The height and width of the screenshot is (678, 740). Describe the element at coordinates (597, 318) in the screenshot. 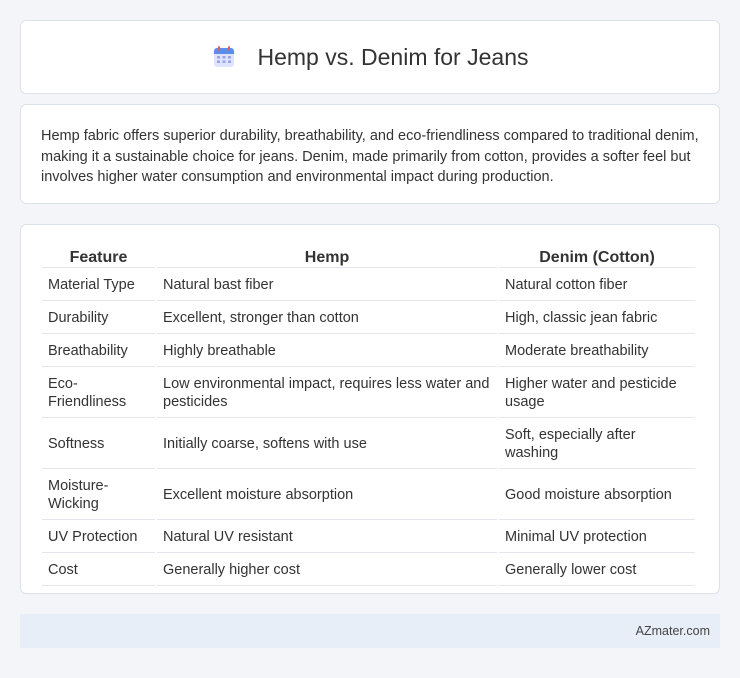

I see `cell-denim: High, classic jean fabric` at that location.